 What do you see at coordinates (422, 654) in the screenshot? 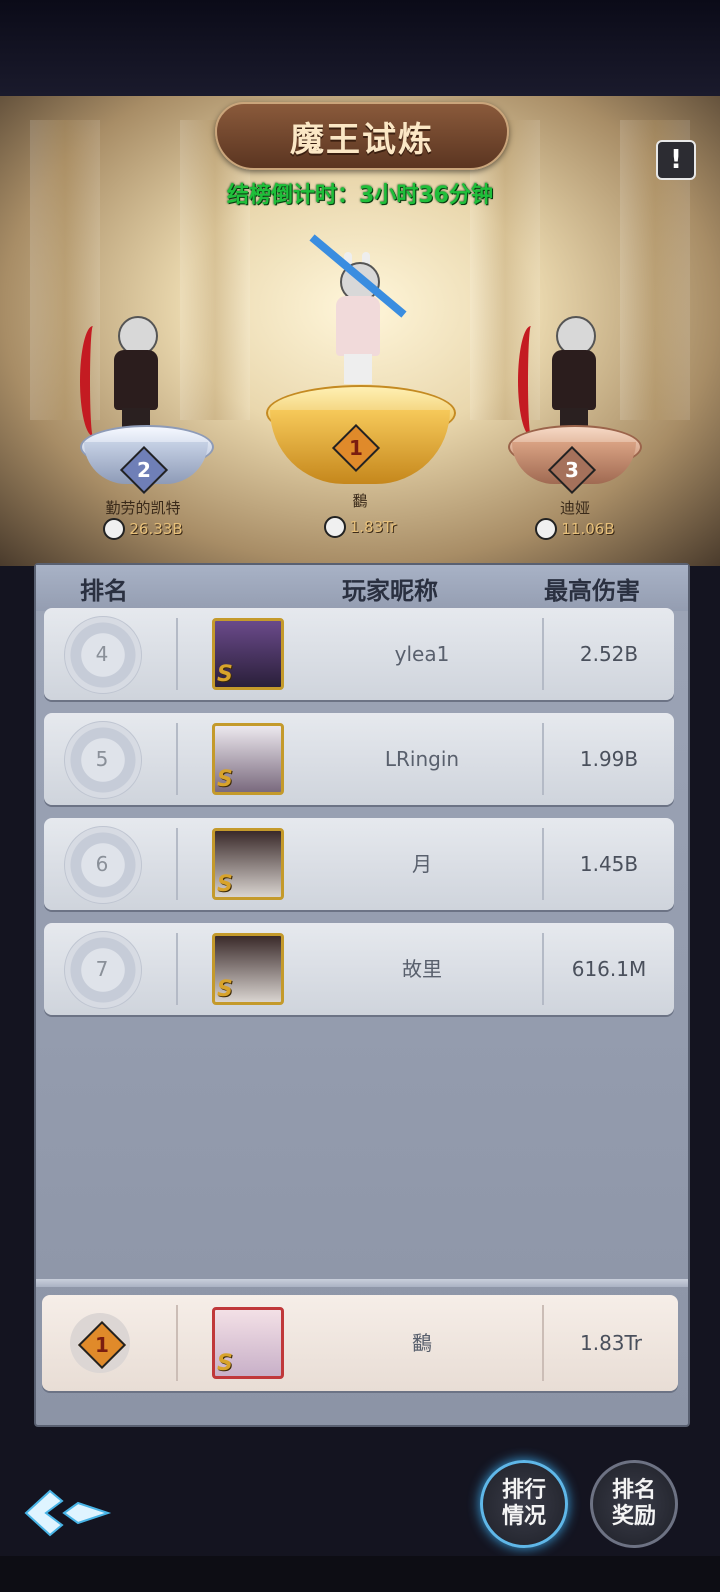
I see `player-name: ylea1` at bounding box center [422, 654].